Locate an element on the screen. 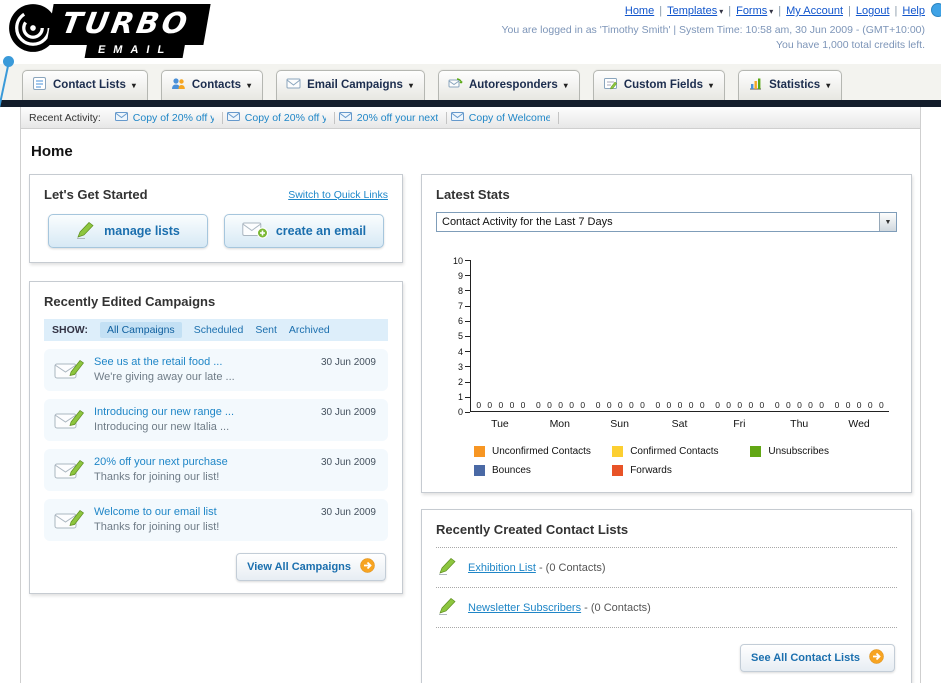  legend-label: Bounces is located at coordinates (511, 470).